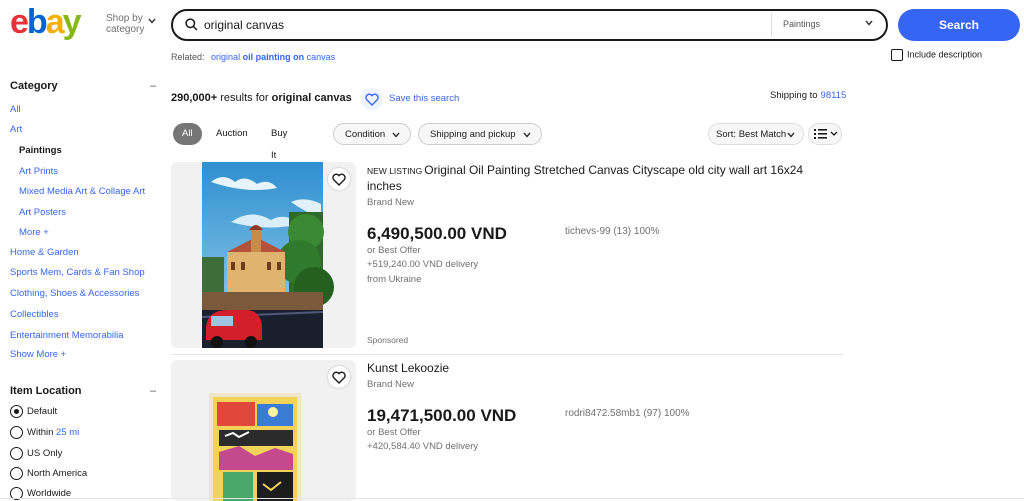  What do you see at coordinates (507, 354) in the screenshot?
I see `item-divider` at bounding box center [507, 354].